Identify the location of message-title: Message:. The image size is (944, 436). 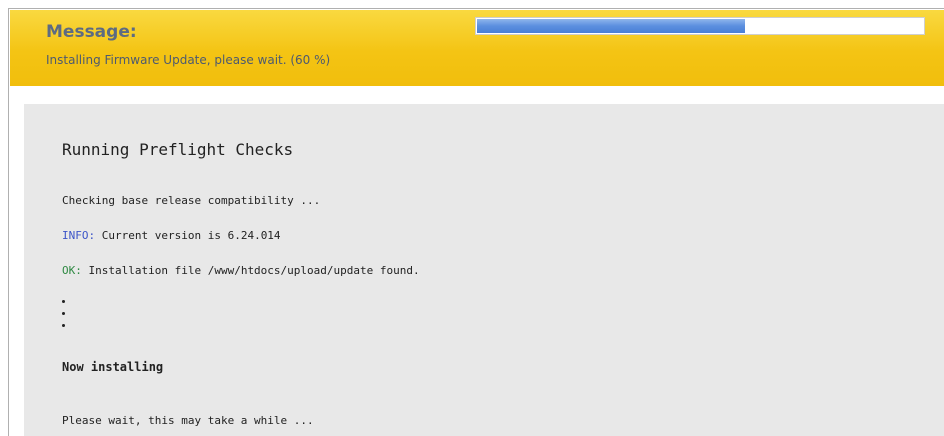
(91, 32).